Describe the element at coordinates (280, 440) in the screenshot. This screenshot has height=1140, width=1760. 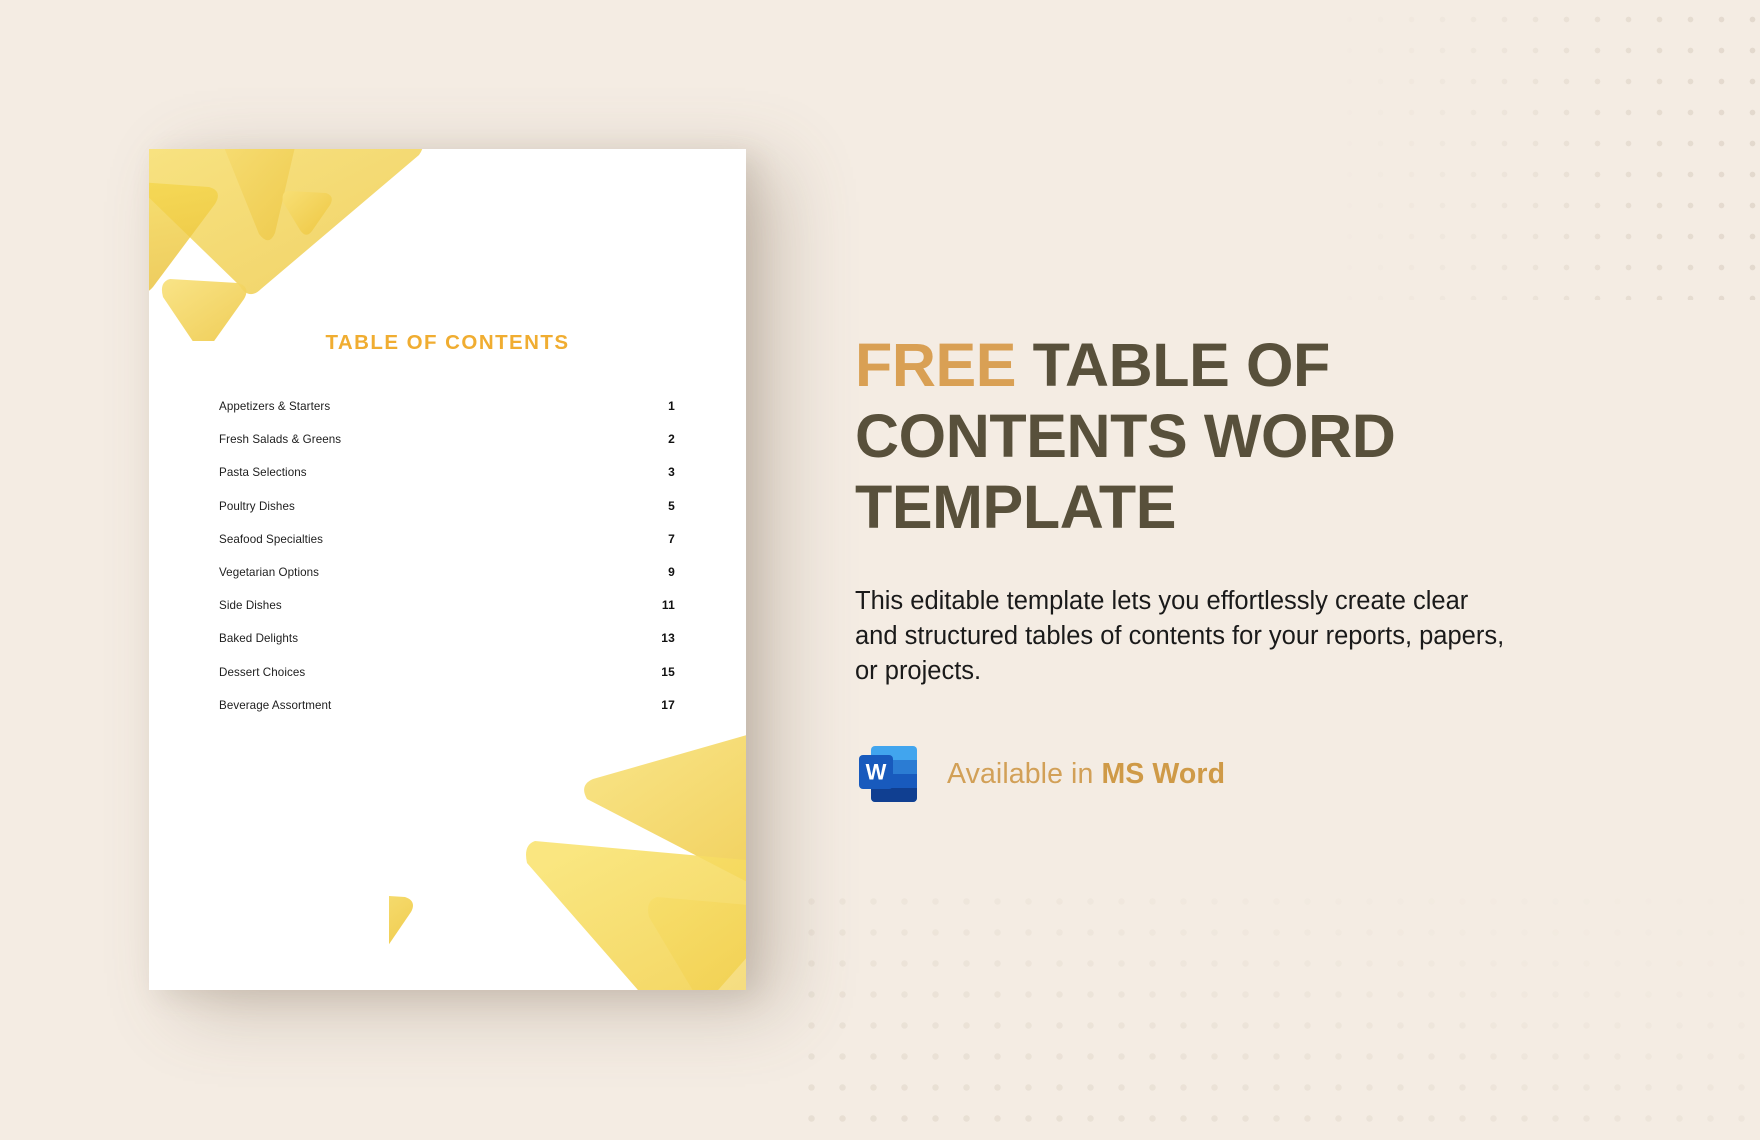
I see `toc-entry-label: Fresh Salads & Greens` at that location.